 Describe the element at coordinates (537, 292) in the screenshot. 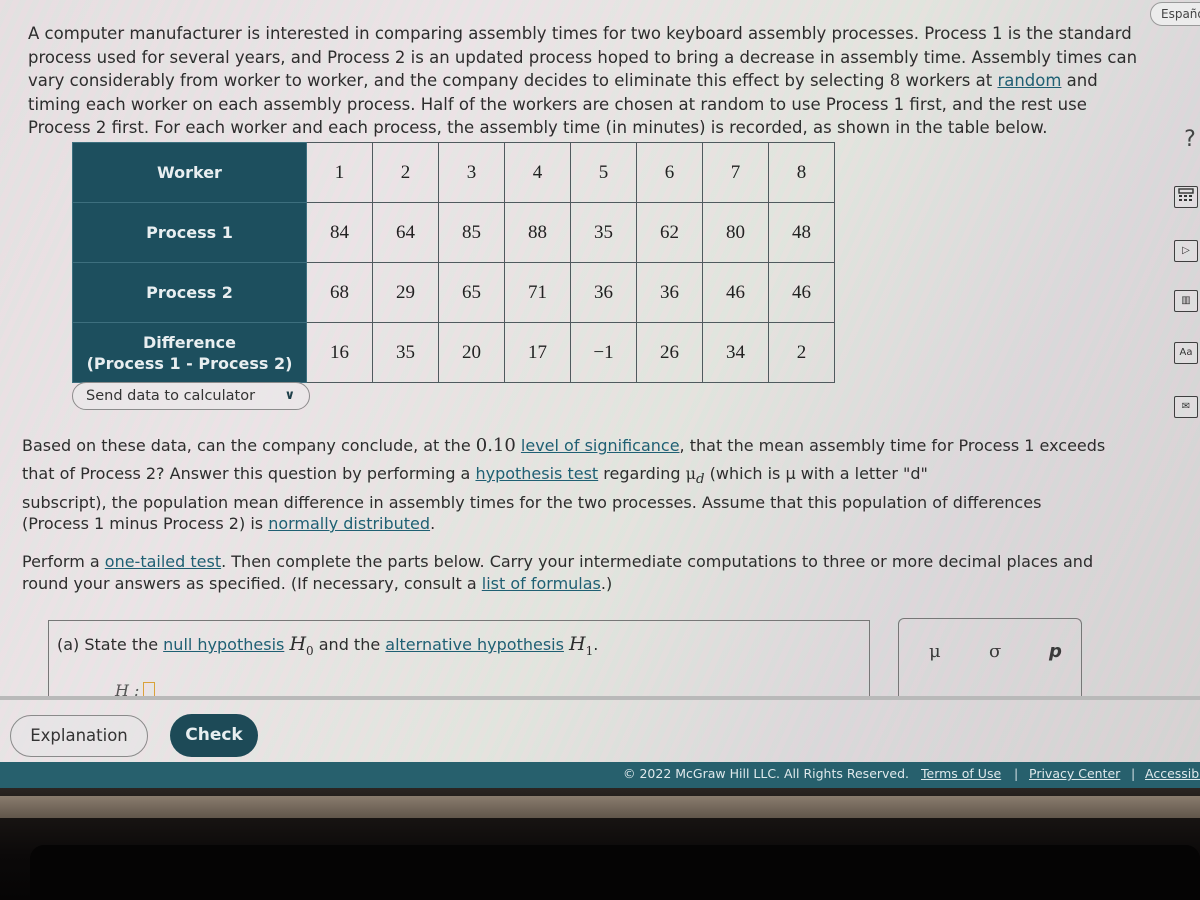

I see `process2-cell: 71` at that location.